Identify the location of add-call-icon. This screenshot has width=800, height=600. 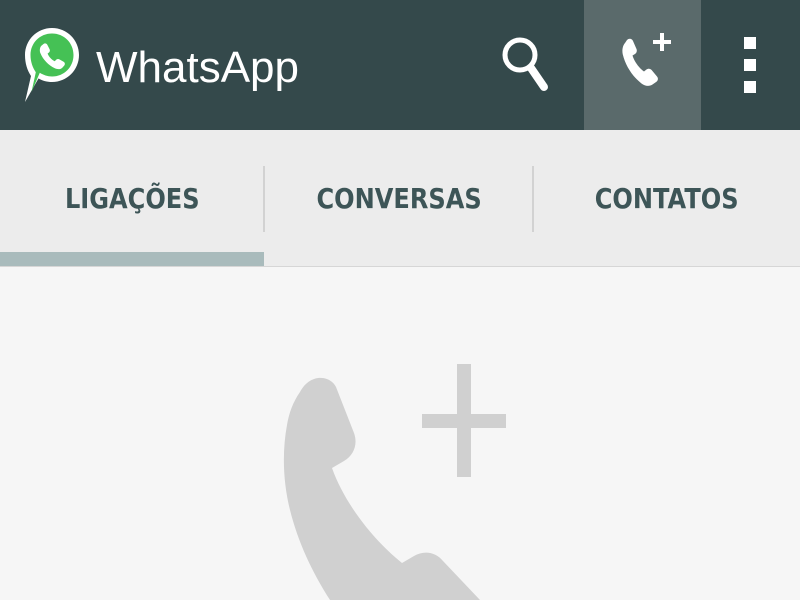
(646, 59).